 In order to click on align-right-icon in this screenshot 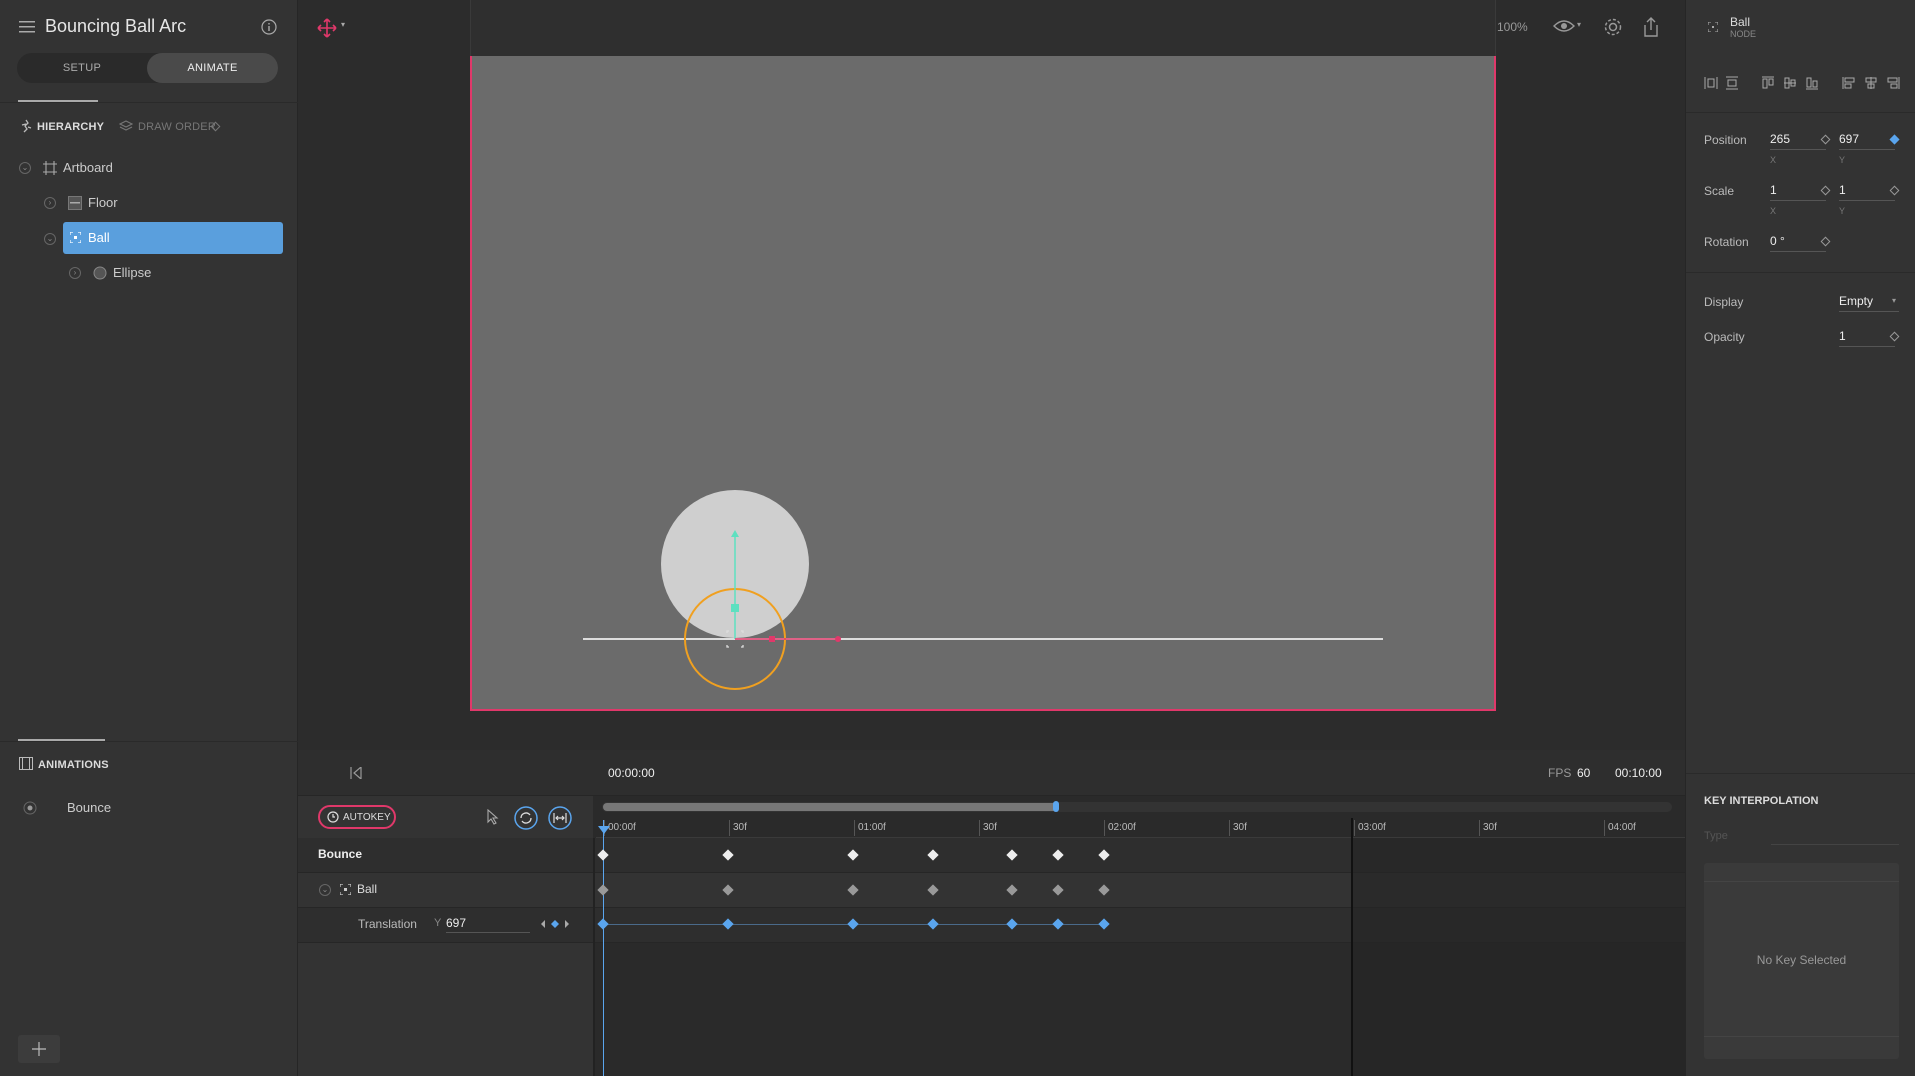, I will do `click(1893, 83)`.